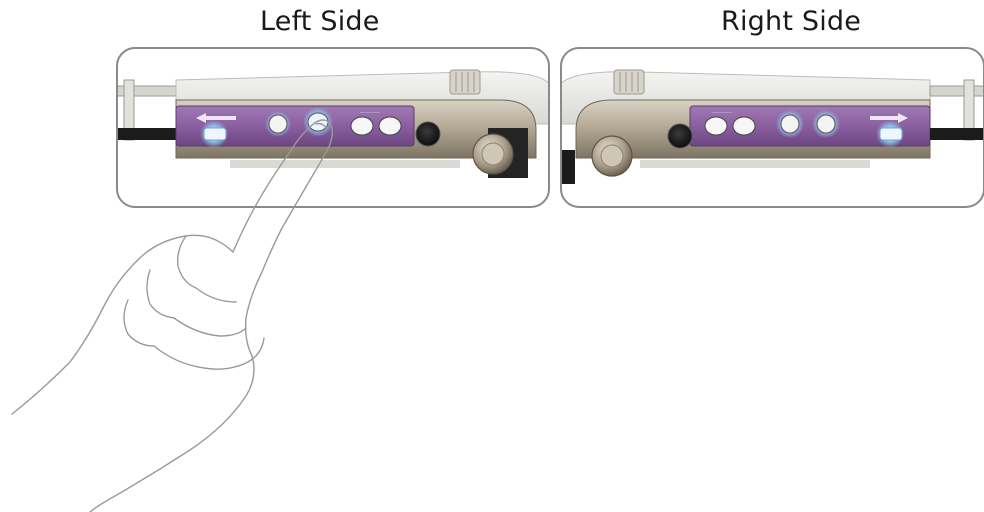  Describe the element at coordinates (772, 126) in the screenshot. I see `right-side-panel: —————` at that location.